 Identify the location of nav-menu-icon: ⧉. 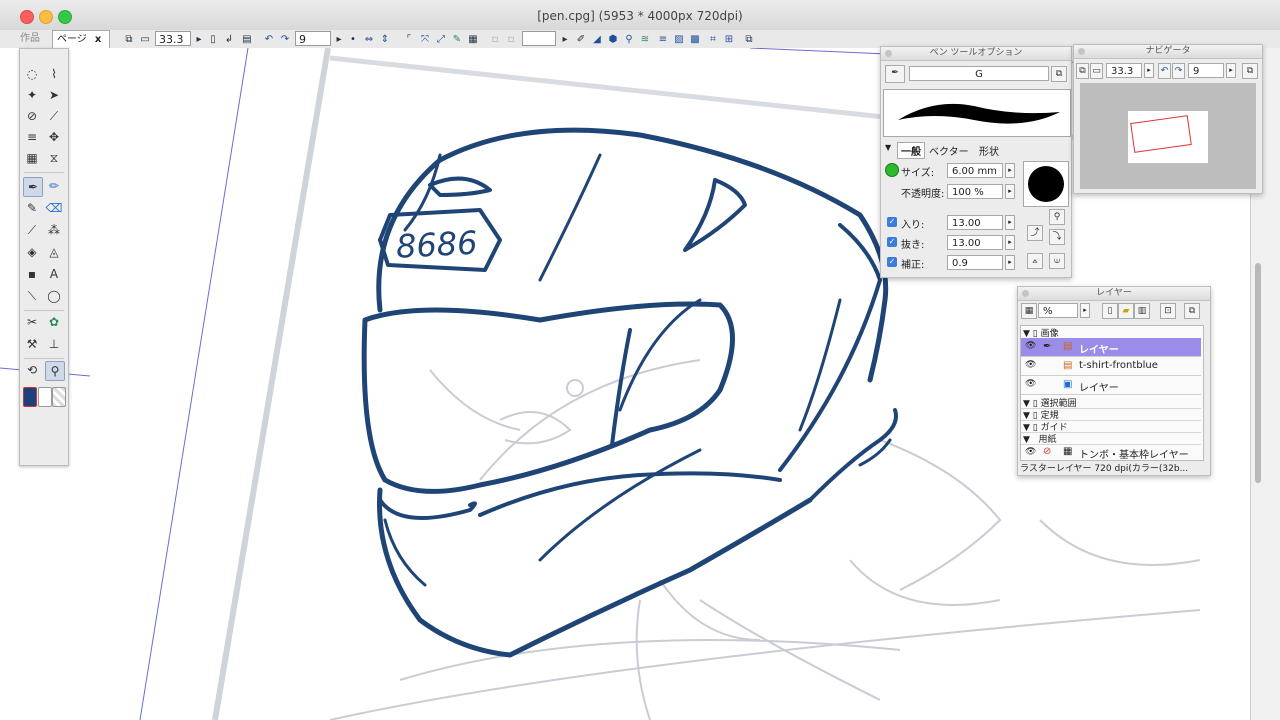
(1250, 71).